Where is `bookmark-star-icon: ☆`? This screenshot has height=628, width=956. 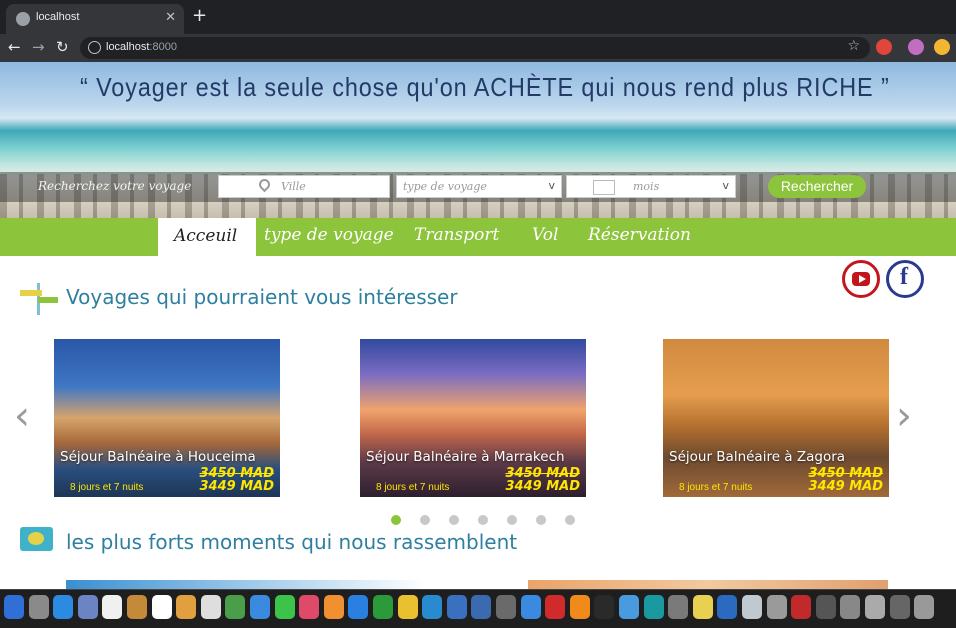
bookmark-star-icon: ☆ is located at coordinates (853, 46).